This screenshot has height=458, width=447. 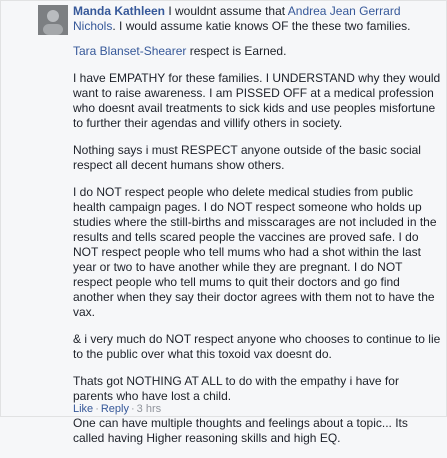 What do you see at coordinates (83, 409) in the screenshot?
I see `like-link: Like` at bounding box center [83, 409].